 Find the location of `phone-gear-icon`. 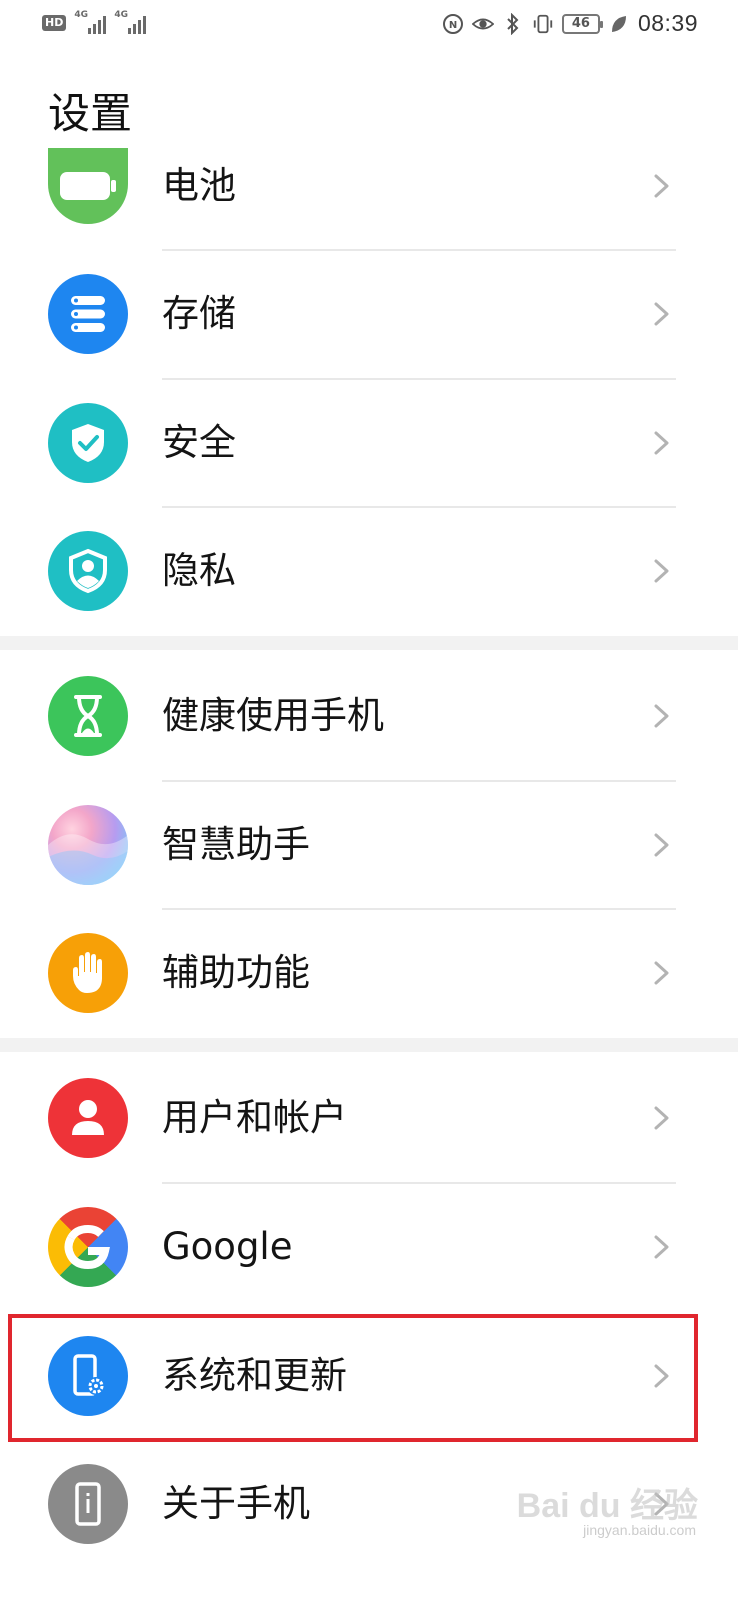

phone-gear-icon is located at coordinates (88, 1376).